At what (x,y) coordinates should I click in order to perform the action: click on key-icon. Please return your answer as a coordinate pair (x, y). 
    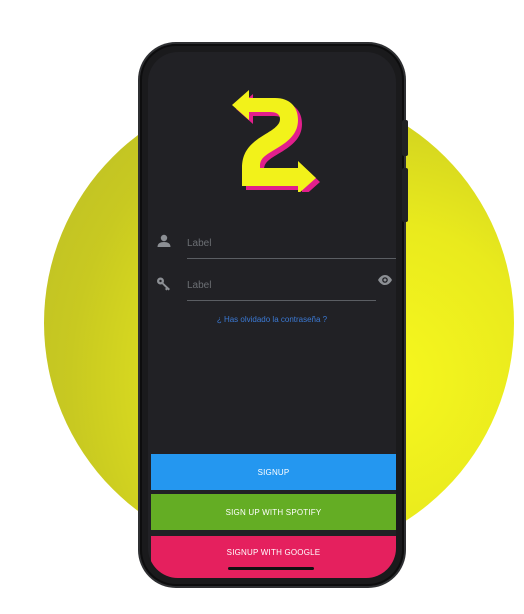
    Looking at the image, I should click on (163, 284).